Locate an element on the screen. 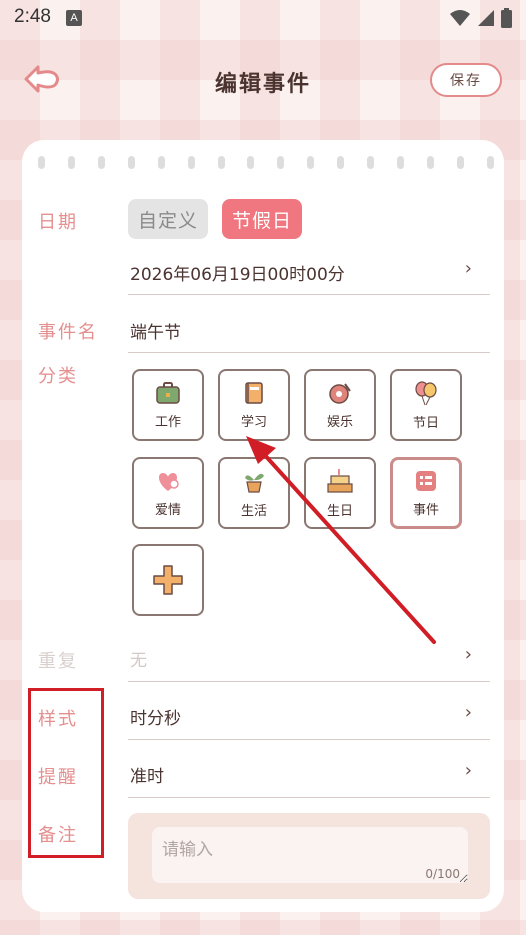 The image size is (526, 935). wifi-icon is located at coordinates (460, 18).